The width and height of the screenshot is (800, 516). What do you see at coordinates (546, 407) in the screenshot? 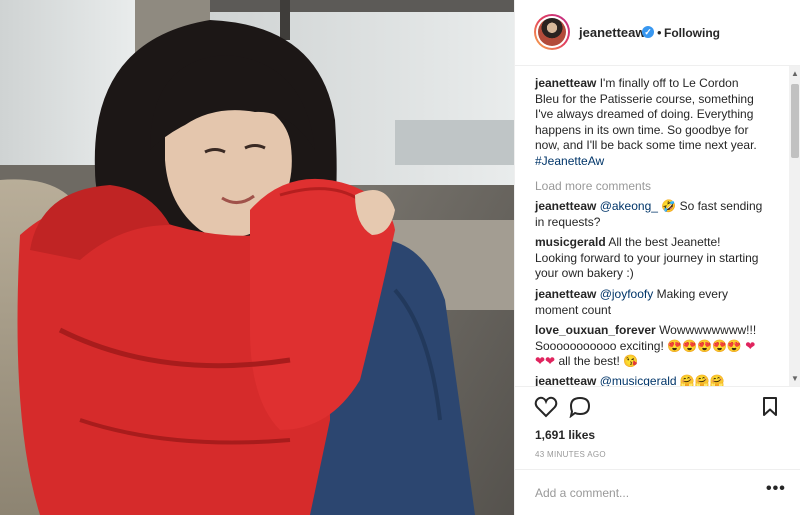
I see `heart-outline-icon` at bounding box center [546, 407].